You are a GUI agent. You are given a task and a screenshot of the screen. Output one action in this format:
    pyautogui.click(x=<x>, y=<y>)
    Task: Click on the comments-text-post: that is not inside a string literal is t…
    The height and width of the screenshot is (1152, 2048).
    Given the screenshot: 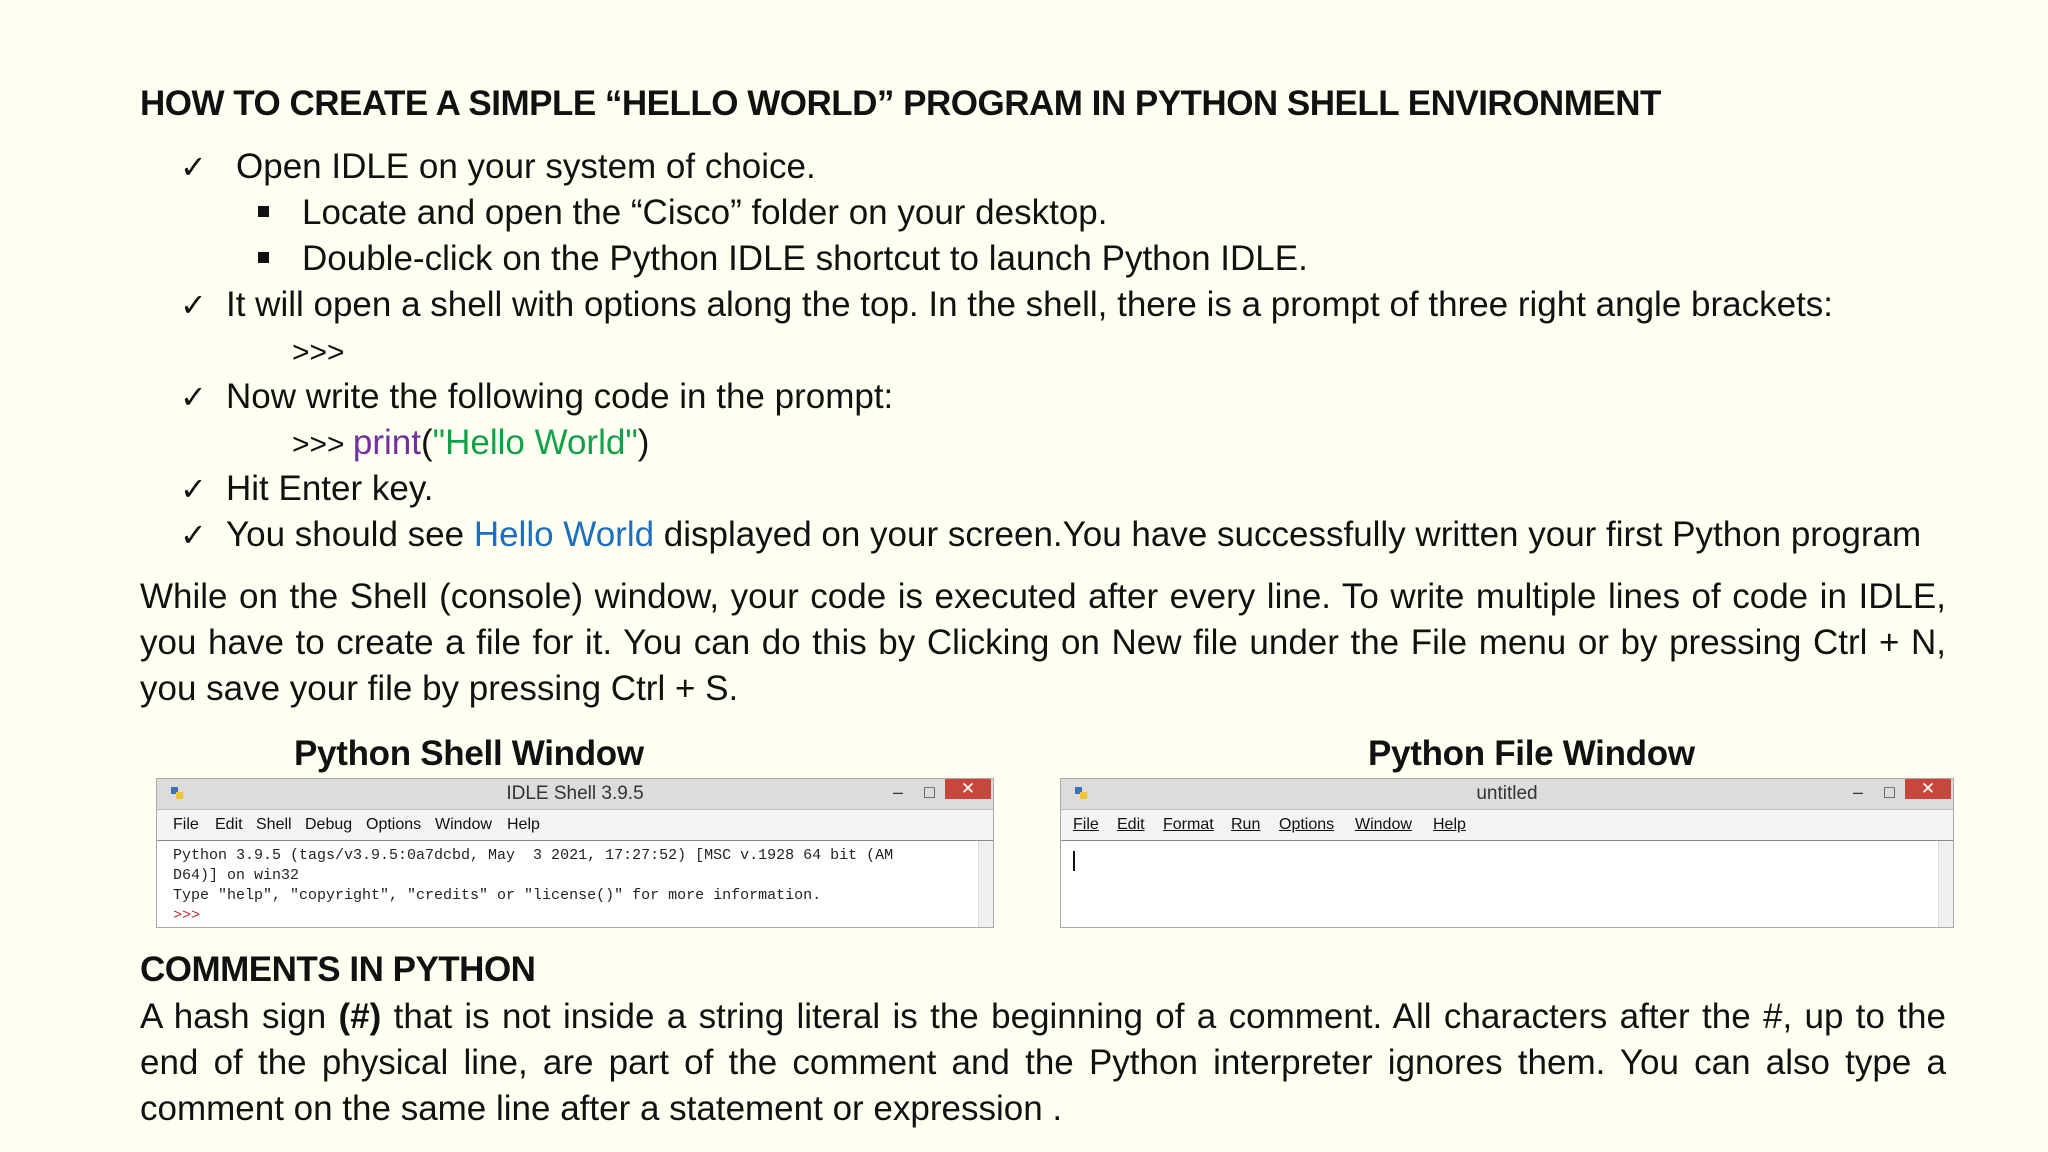 What is the action you would take?
    pyautogui.click(x=1043, y=1062)
    